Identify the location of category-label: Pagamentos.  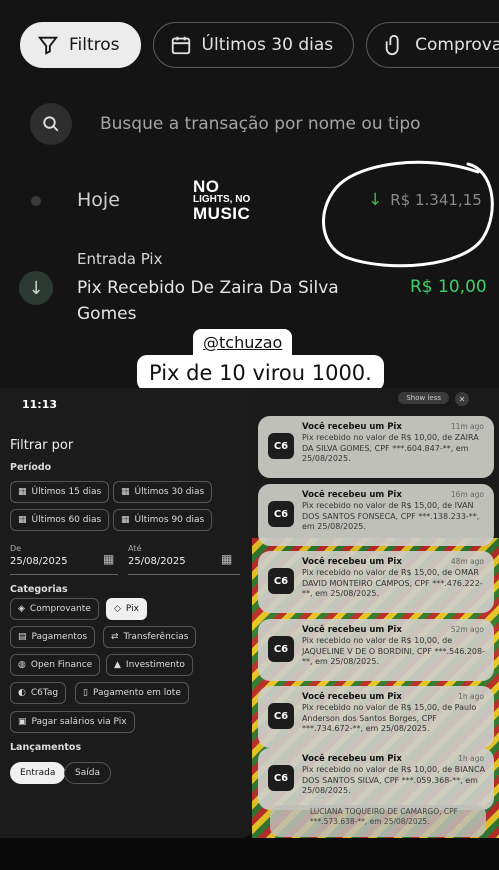
(59, 637).